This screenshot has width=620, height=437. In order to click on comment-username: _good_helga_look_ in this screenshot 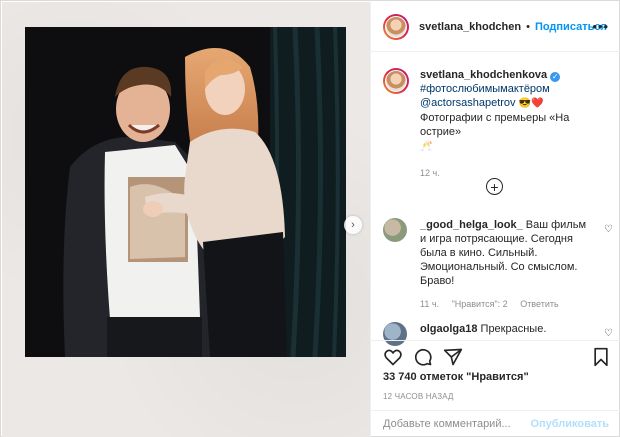, I will do `click(471, 225)`.